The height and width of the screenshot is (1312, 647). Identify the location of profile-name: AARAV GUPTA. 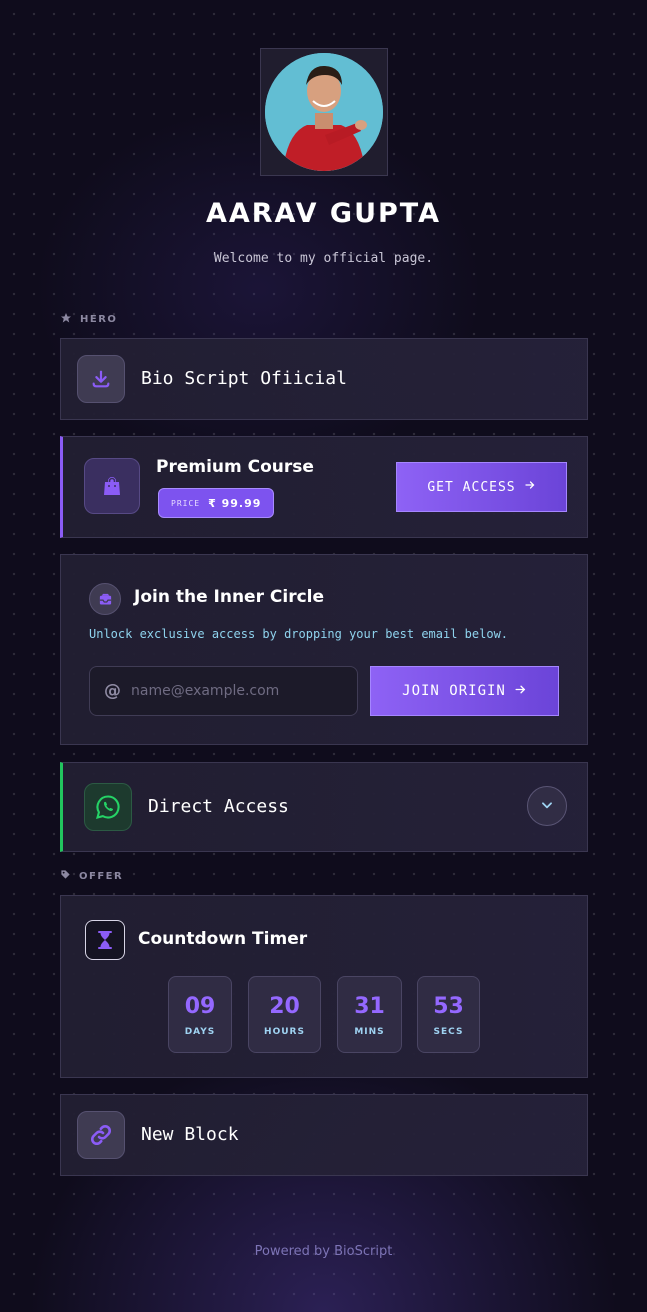
(323, 213).